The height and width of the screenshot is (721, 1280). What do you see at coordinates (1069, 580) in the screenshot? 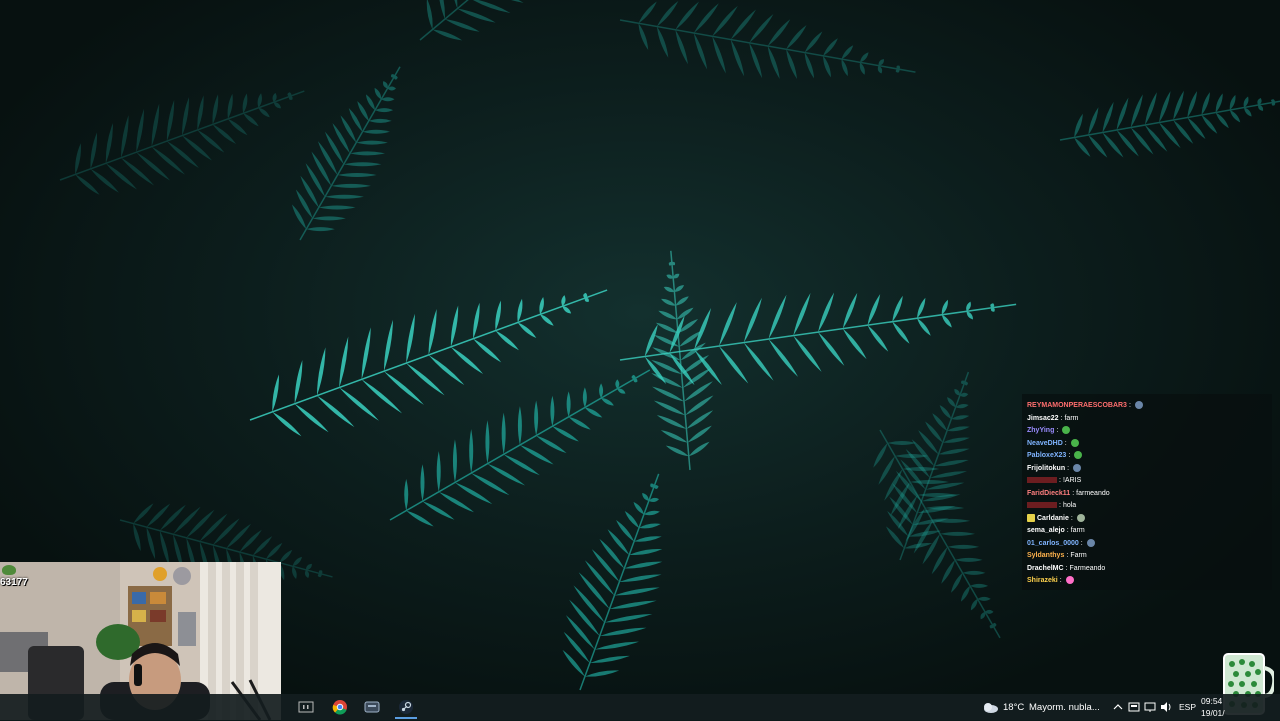
I see `feather-emote` at bounding box center [1069, 580].